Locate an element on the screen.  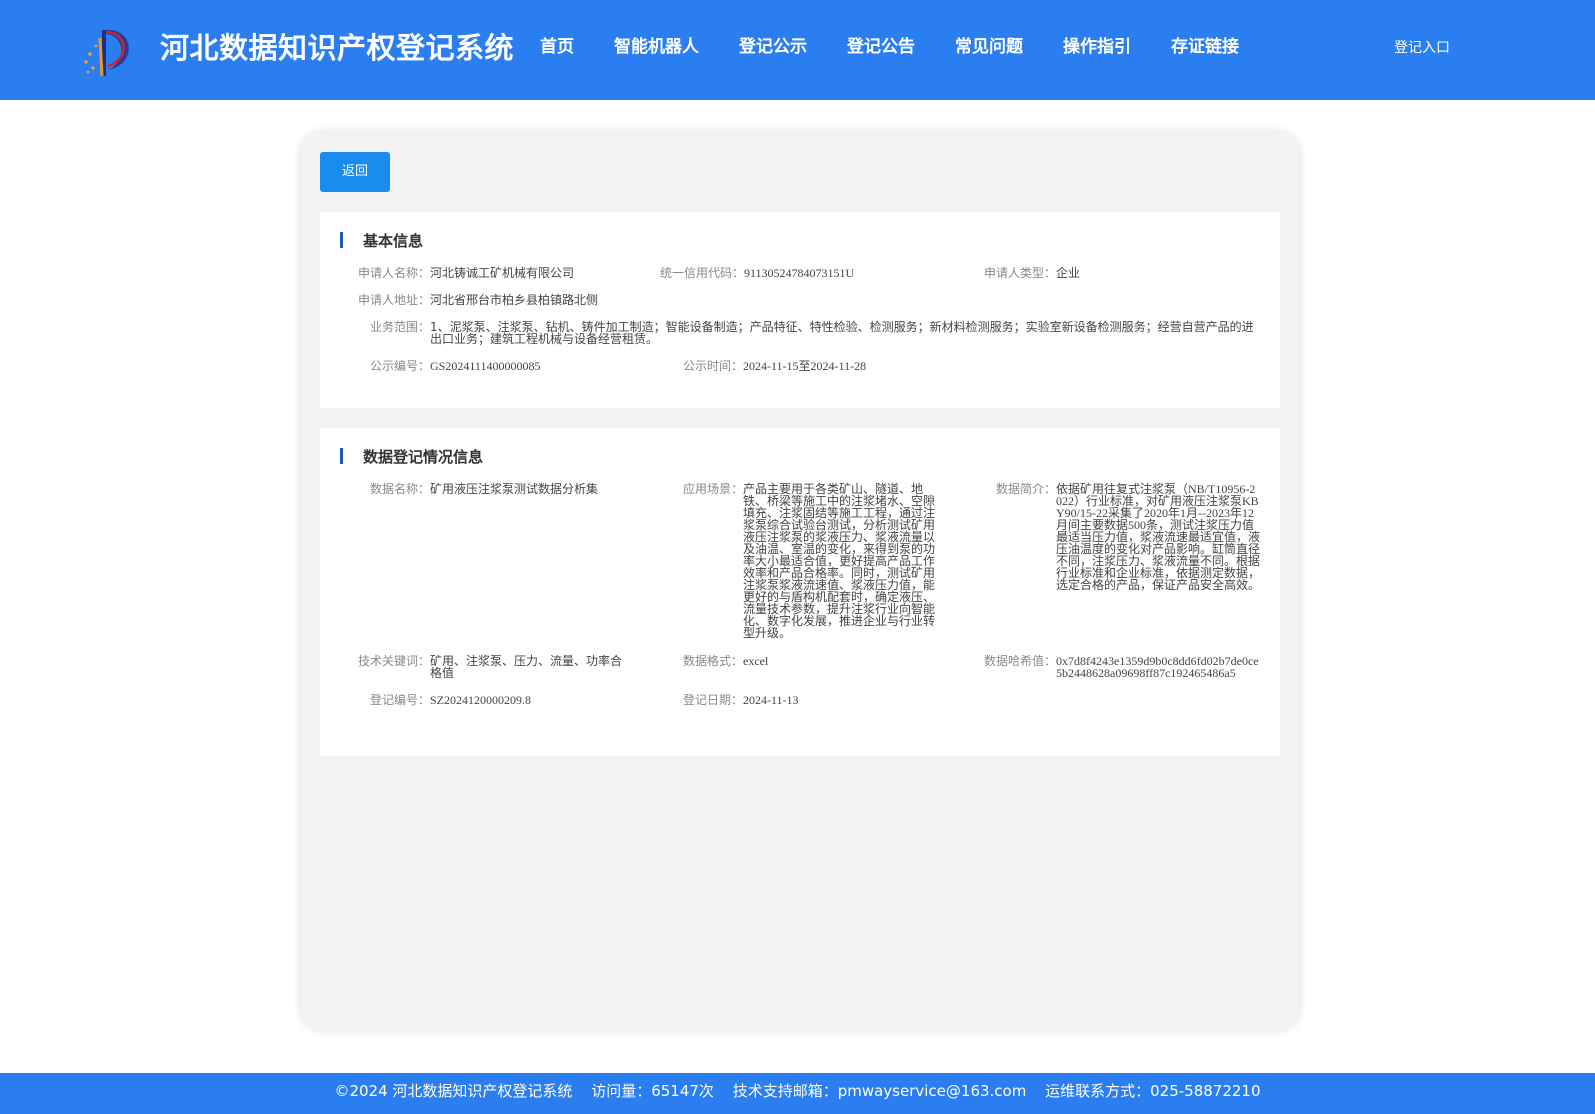
field-label: 申请人地址： is located at coordinates (394, 300).